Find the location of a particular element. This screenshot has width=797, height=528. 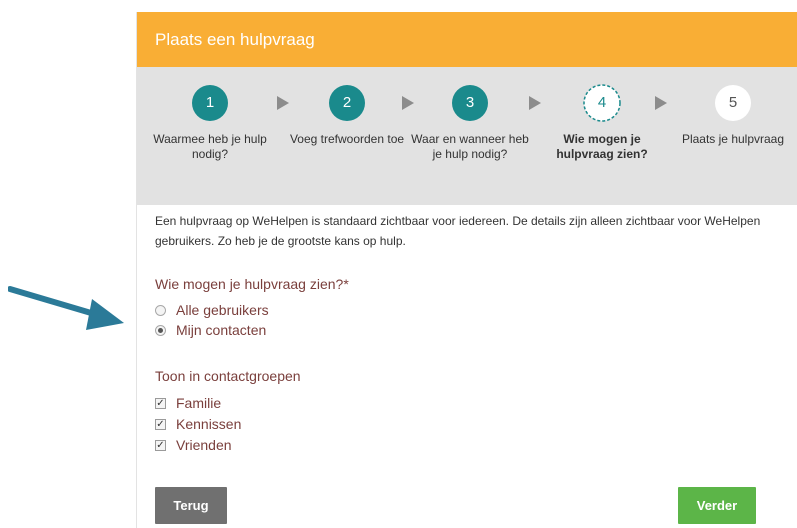

step-5-label: Plaats je hulpvraag is located at coordinates (733, 139).